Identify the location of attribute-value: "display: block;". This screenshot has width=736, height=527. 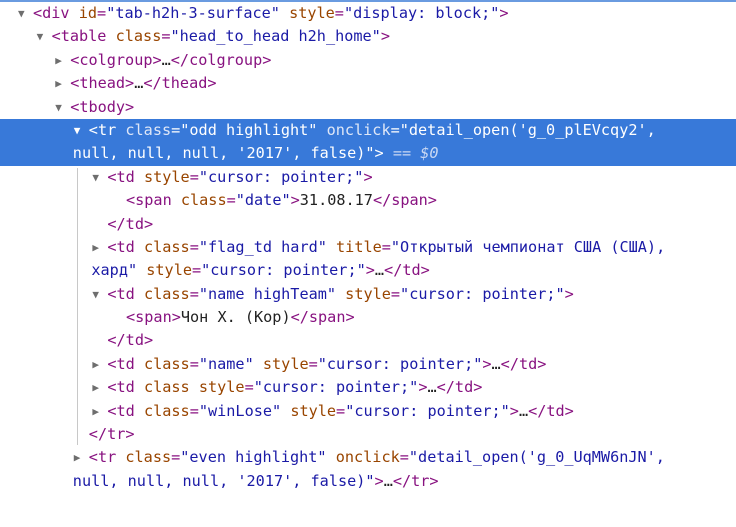
(421, 13).